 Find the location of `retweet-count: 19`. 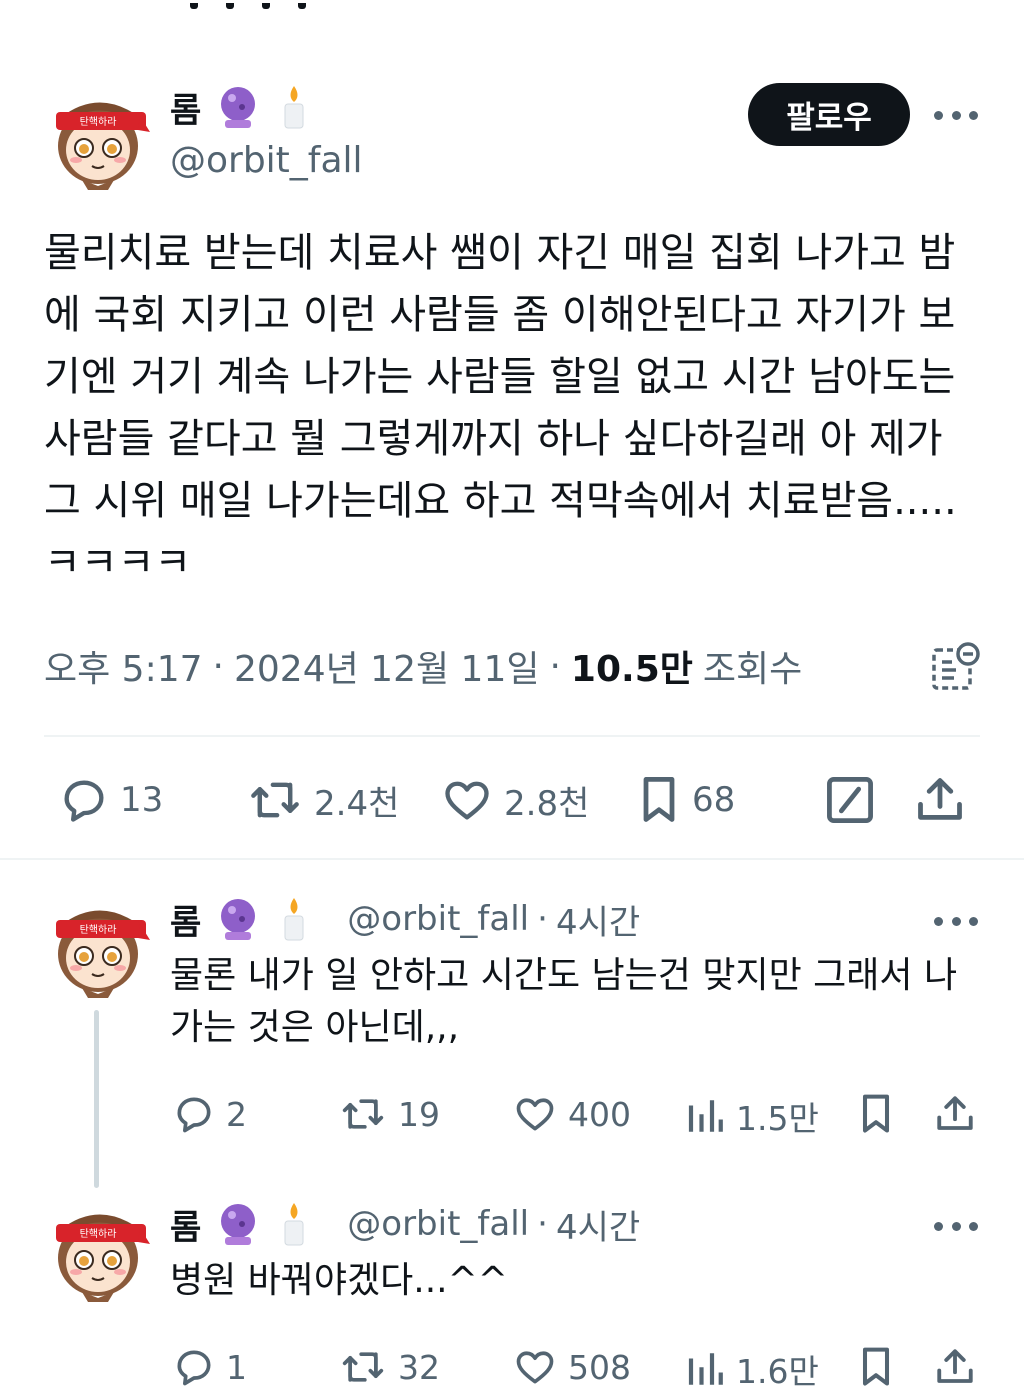

retweet-count: 19 is located at coordinates (419, 1114).